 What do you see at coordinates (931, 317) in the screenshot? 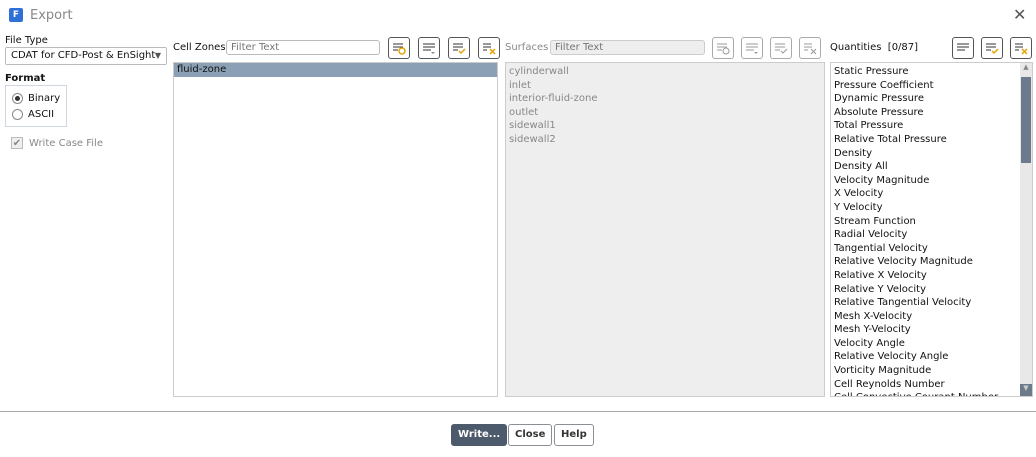
I see `list-item: Mesh X-Velocity` at bounding box center [931, 317].